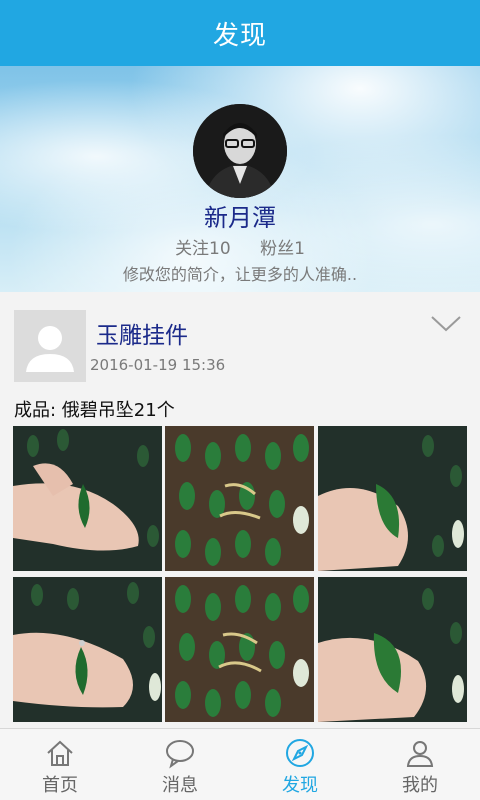 The width and height of the screenshot is (480, 800). Describe the element at coordinates (300, 753) in the screenshot. I see `compass-icon` at that location.